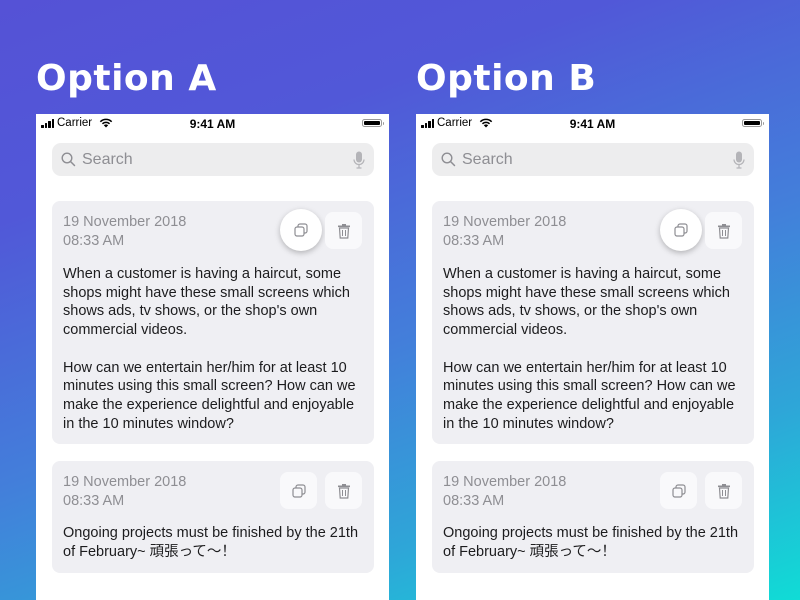  I want to click on option-b-title: Option B, so click(506, 78).